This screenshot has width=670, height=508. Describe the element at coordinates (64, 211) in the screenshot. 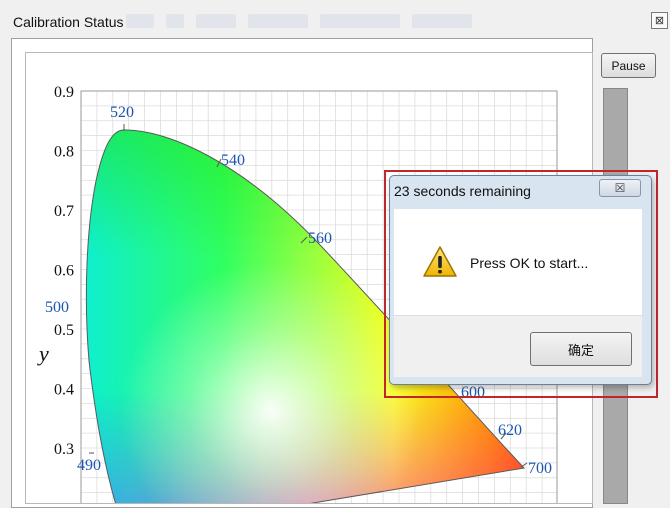

I see `y-tick-label: 0.7` at that location.